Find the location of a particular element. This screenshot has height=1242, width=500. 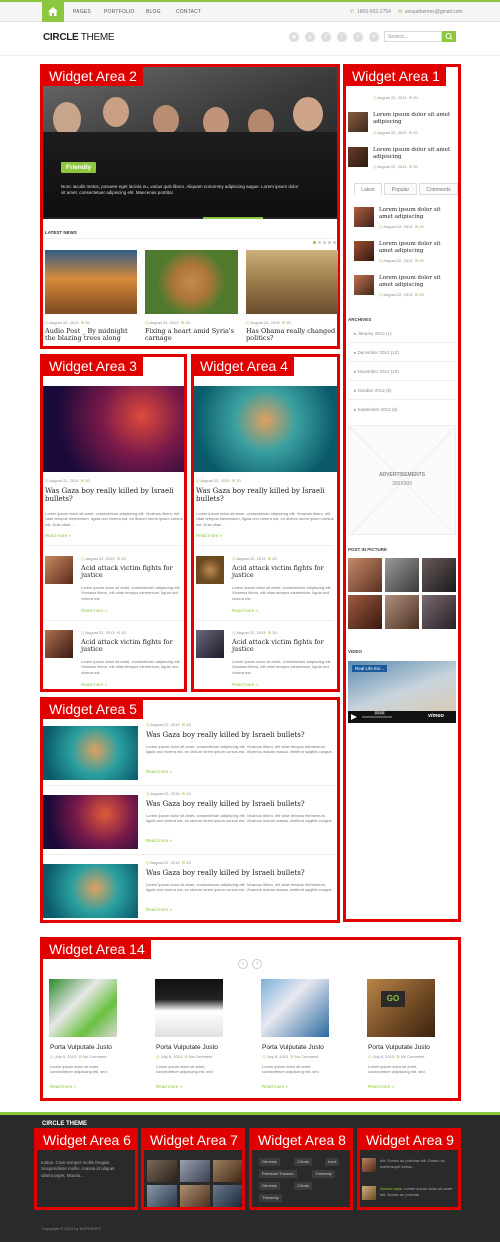

tag-link: Iconi is located at coordinates (332, 1162).